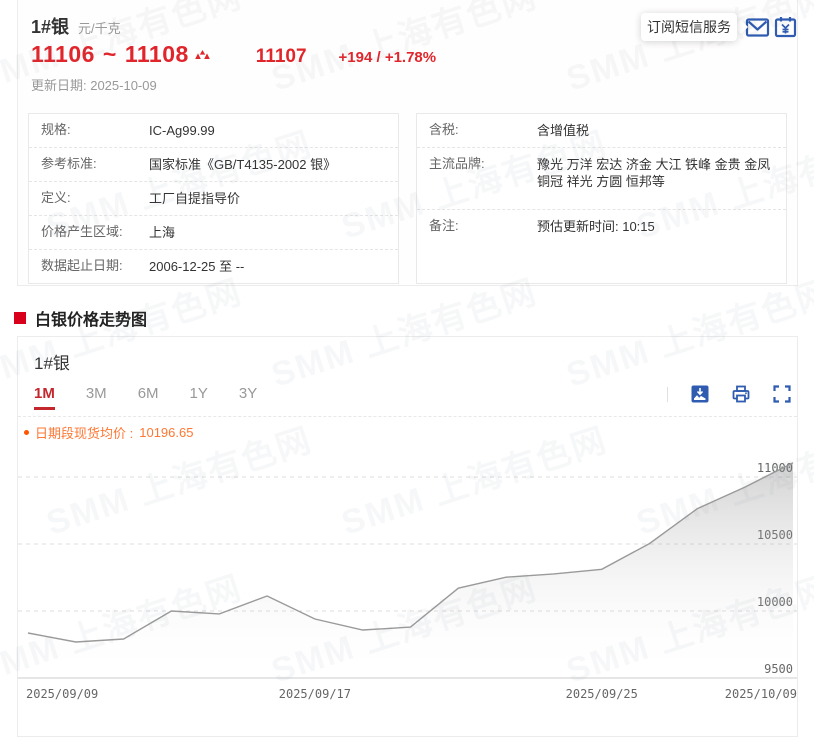 The width and height of the screenshot is (814, 745). I want to click on spec-row: 数据起止日期: 2006-12-25 至 --, so click(213, 266).